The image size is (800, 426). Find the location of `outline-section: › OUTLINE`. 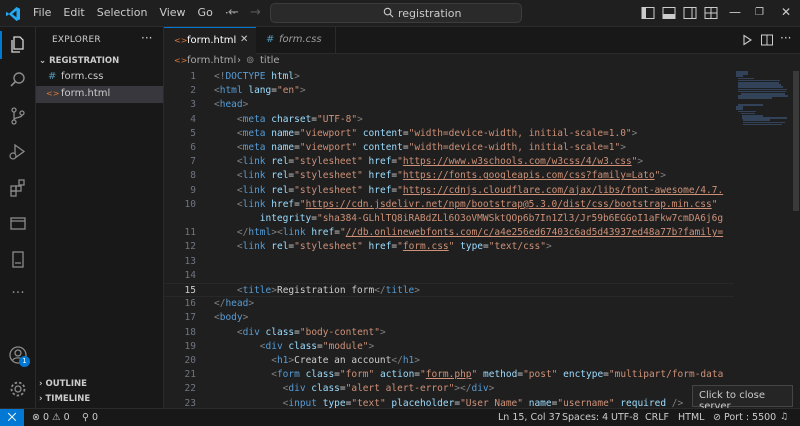

outline-section: › OUTLINE is located at coordinates (63, 384).